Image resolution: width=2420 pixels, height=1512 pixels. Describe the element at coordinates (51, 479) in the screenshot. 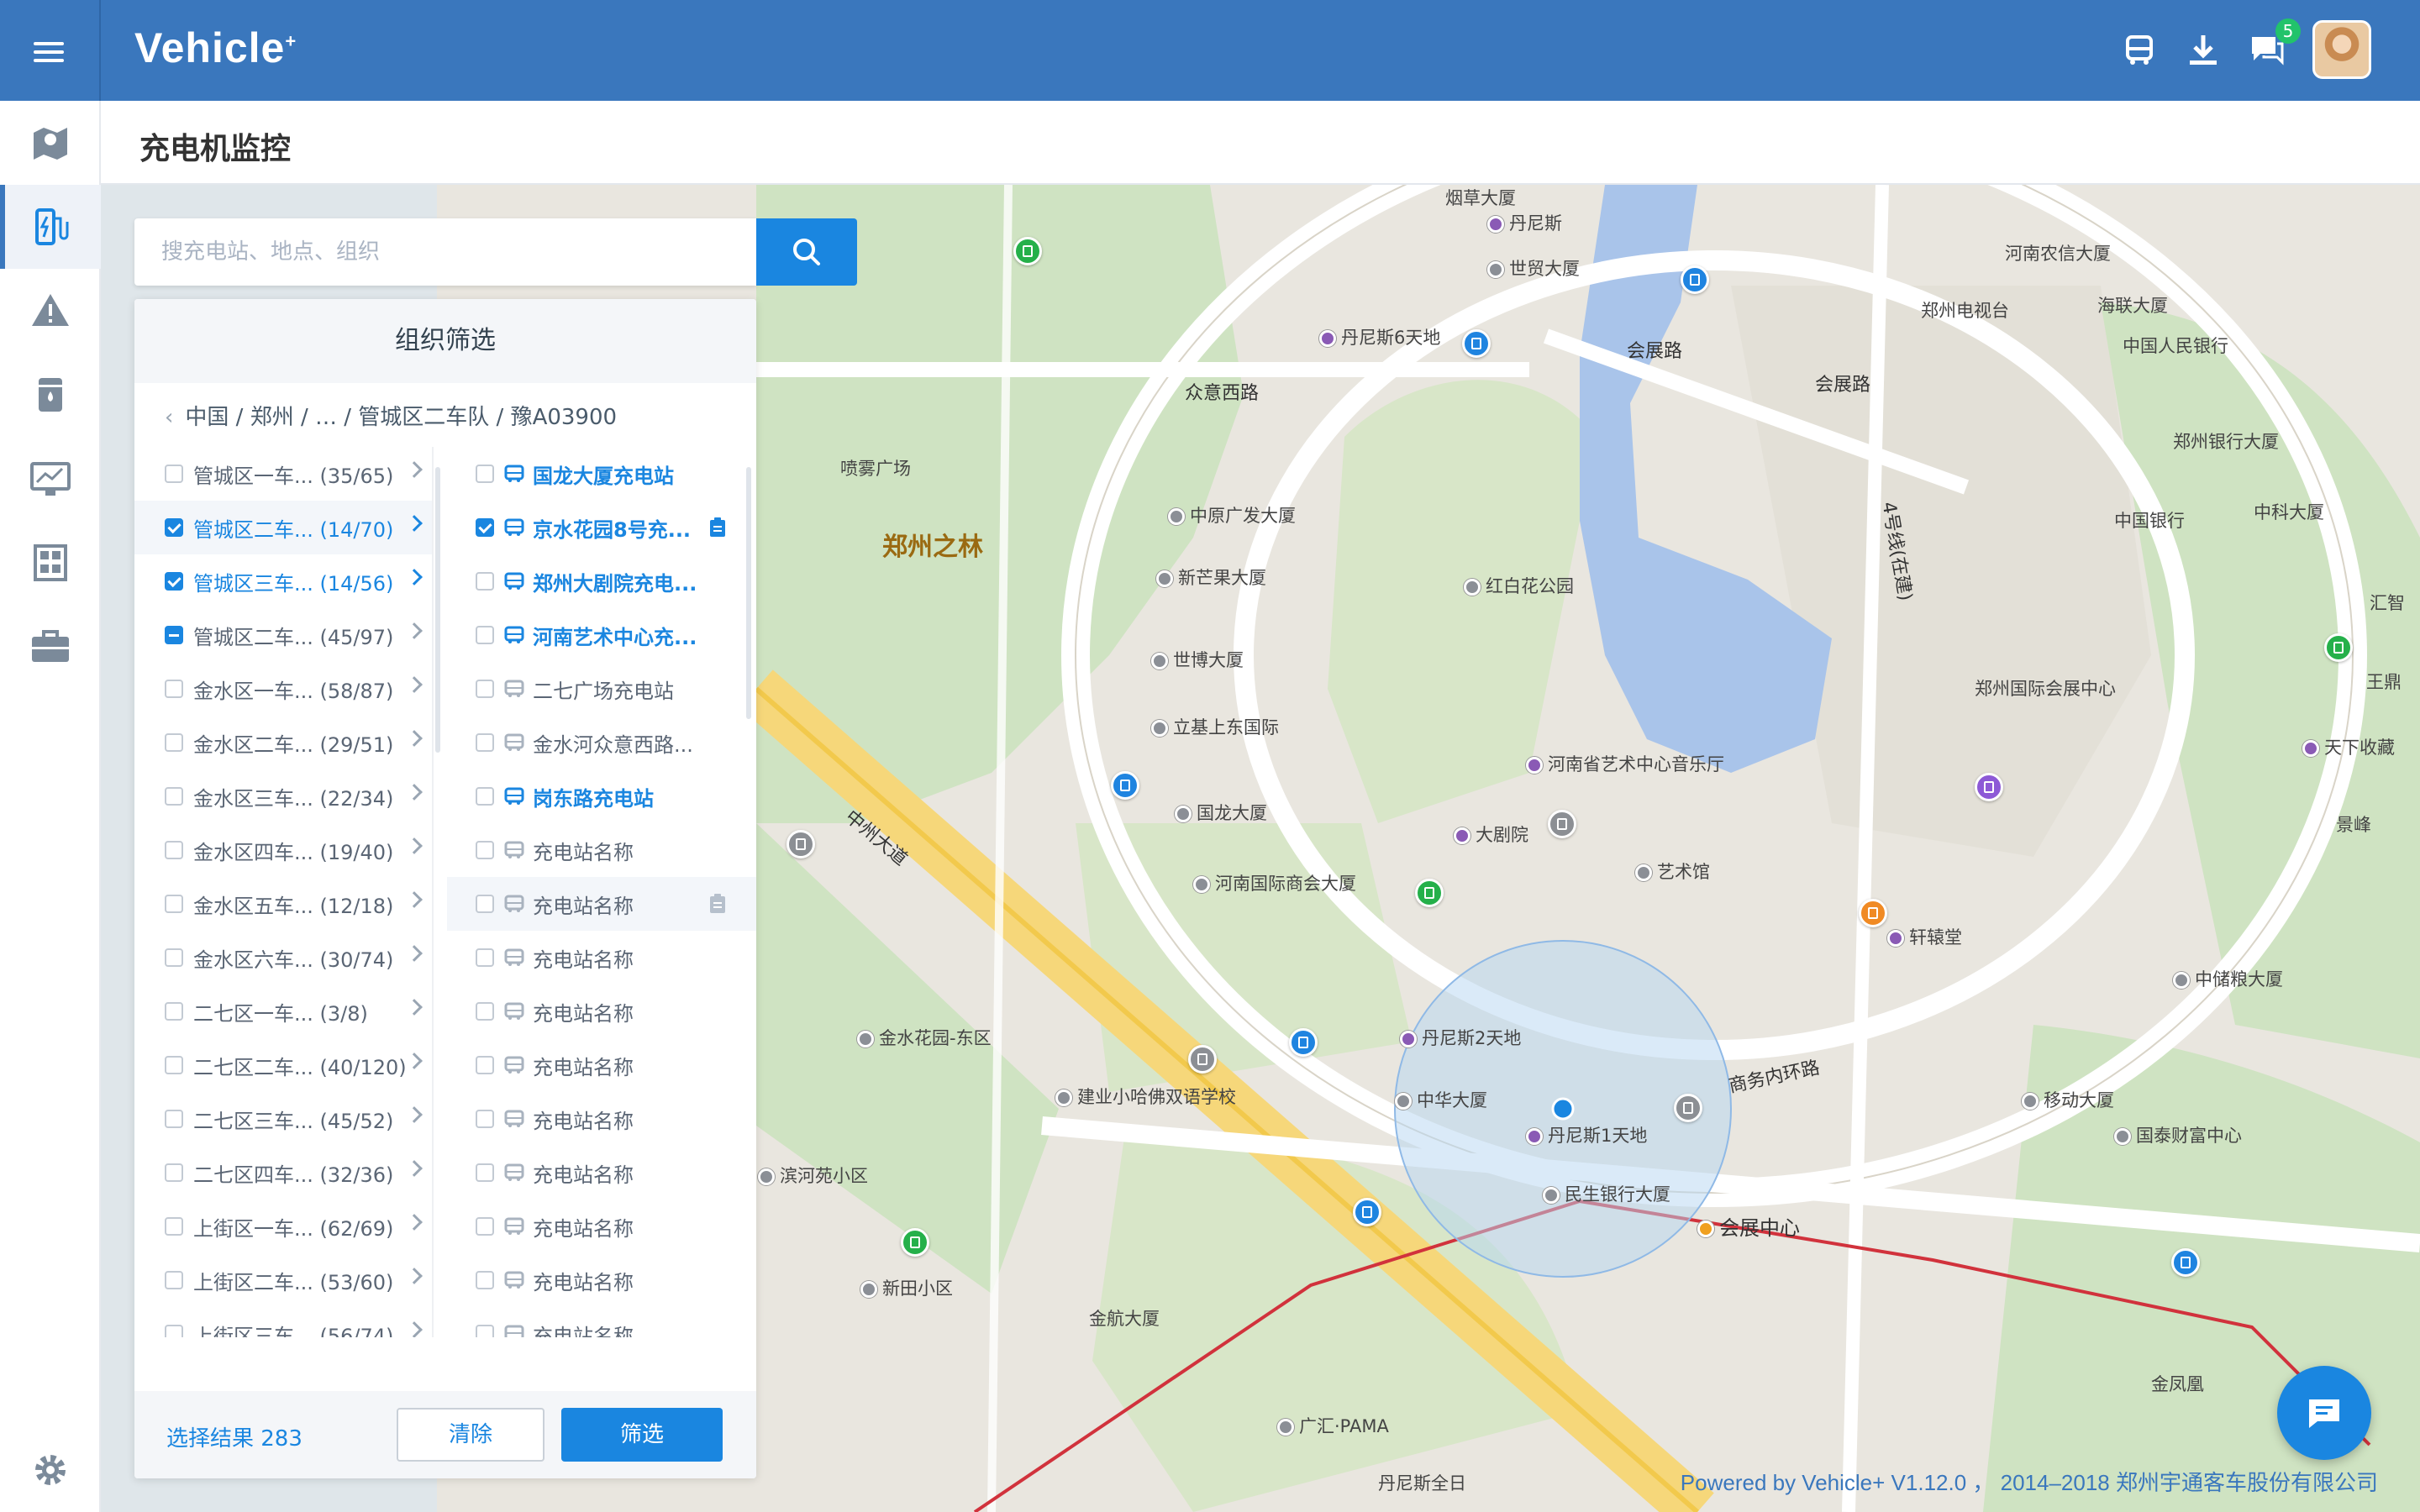

I see `monitor-chart-icon` at that location.